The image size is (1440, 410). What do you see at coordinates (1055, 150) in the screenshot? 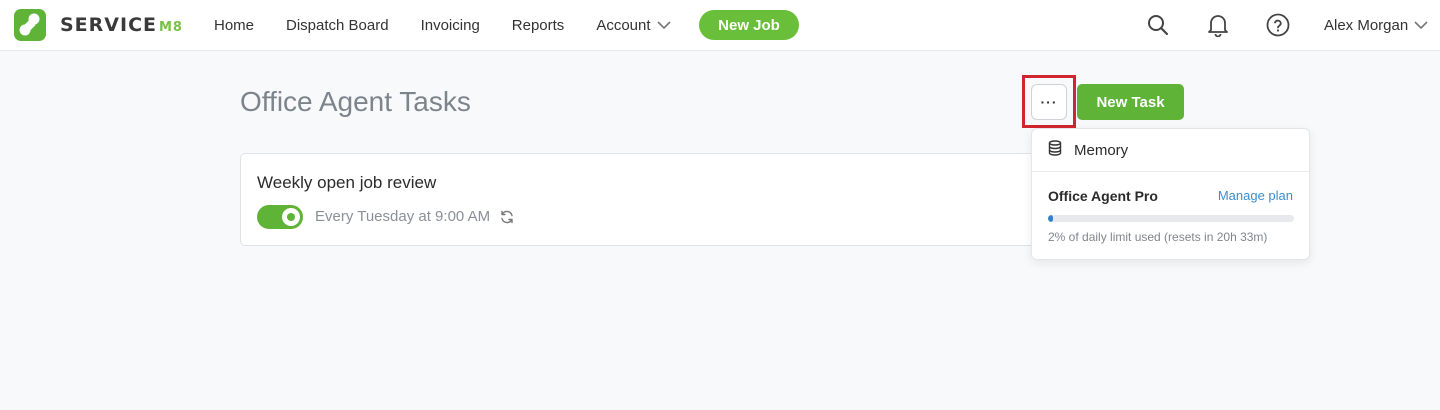
I see `database-icon` at bounding box center [1055, 150].